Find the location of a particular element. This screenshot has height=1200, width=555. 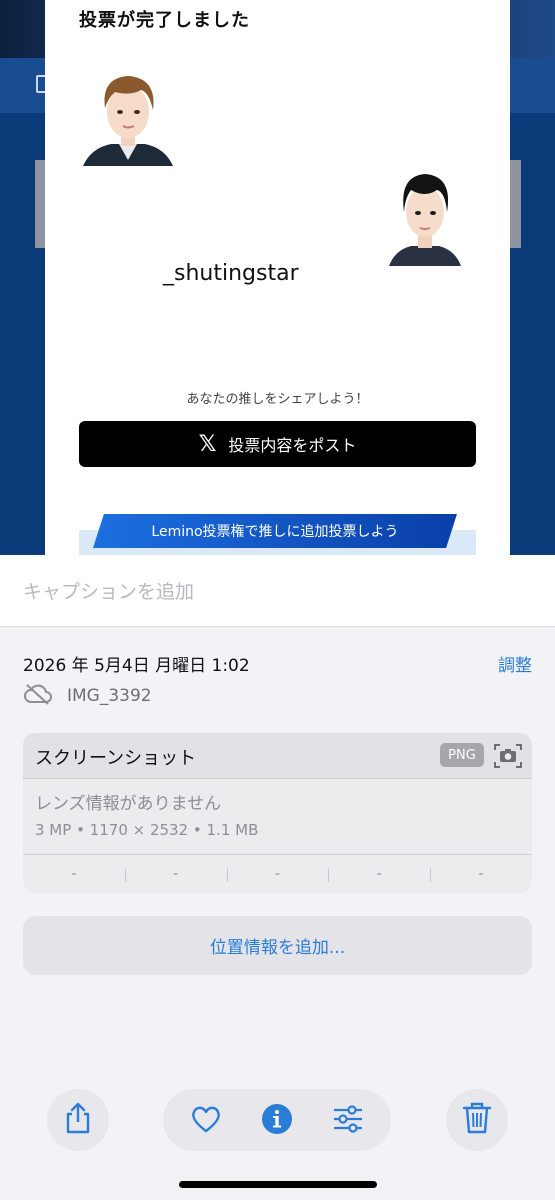

post-button: 𝕏 投票内容をポスト is located at coordinates (277, 444).